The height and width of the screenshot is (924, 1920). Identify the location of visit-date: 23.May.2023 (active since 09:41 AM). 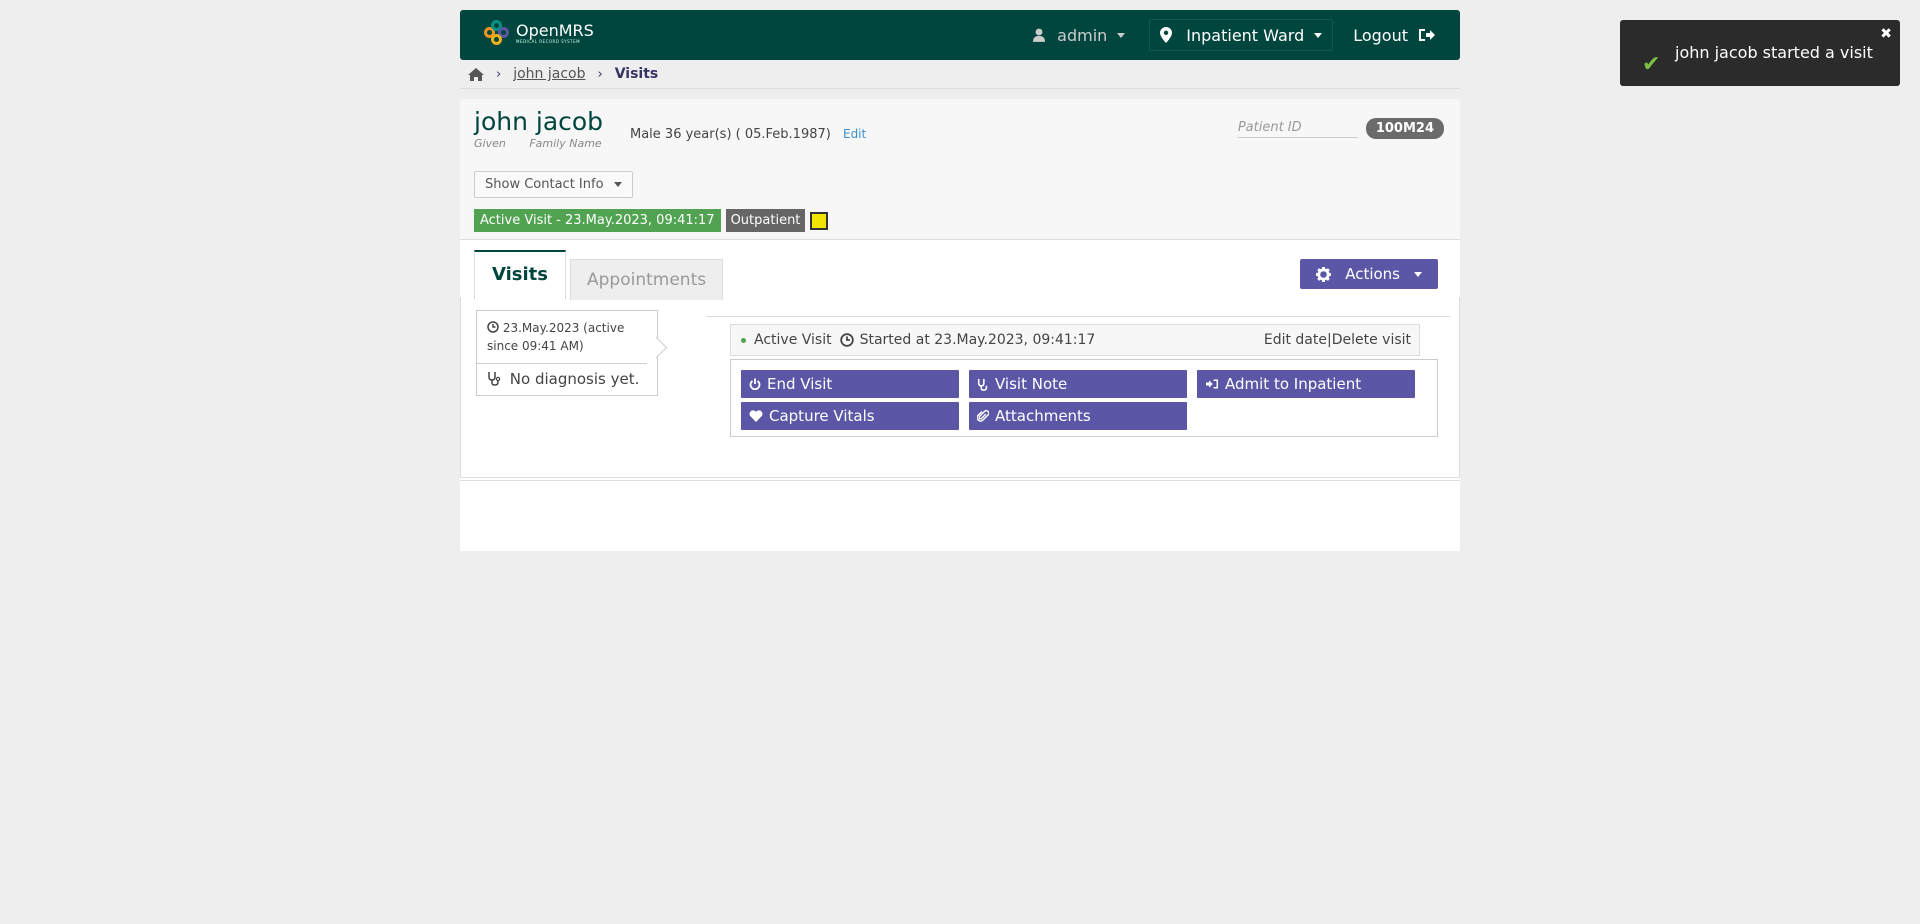
(556, 337).